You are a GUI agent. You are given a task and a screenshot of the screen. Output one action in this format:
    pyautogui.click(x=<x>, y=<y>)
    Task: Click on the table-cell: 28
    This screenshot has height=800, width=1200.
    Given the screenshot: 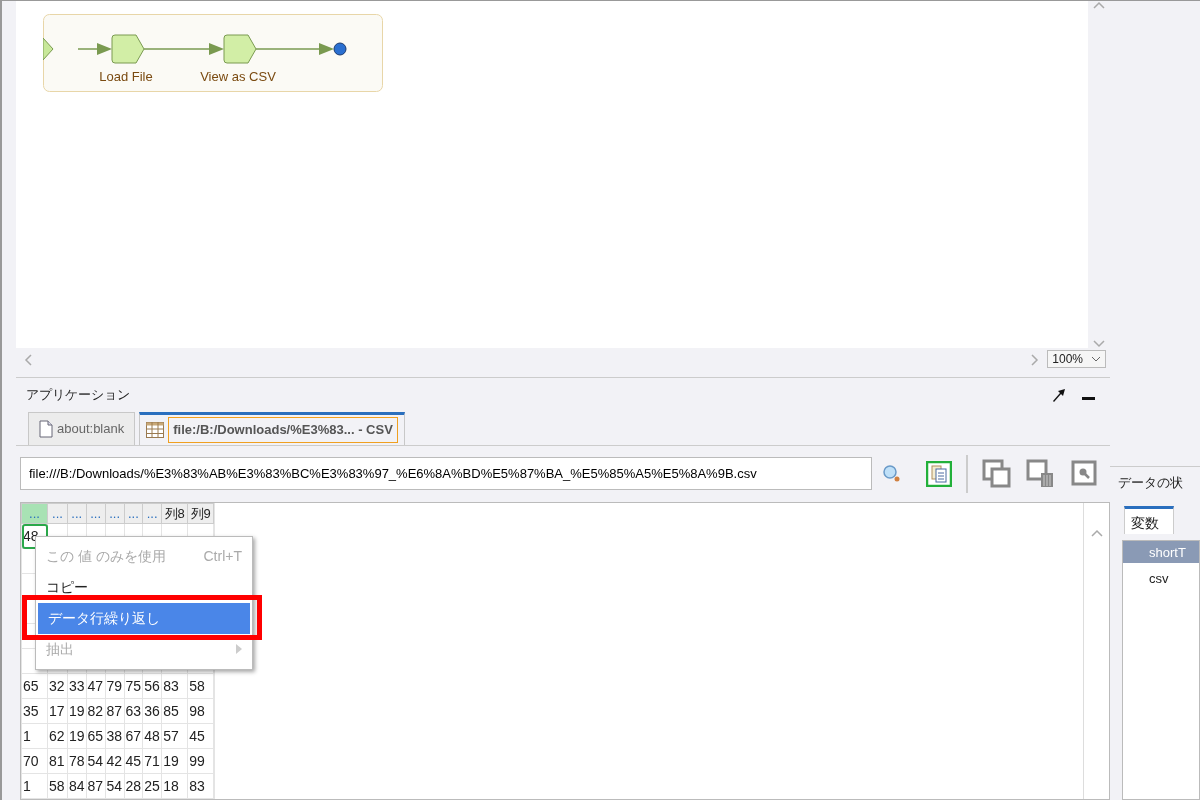 What is the action you would take?
    pyautogui.click(x=133, y=786)
    